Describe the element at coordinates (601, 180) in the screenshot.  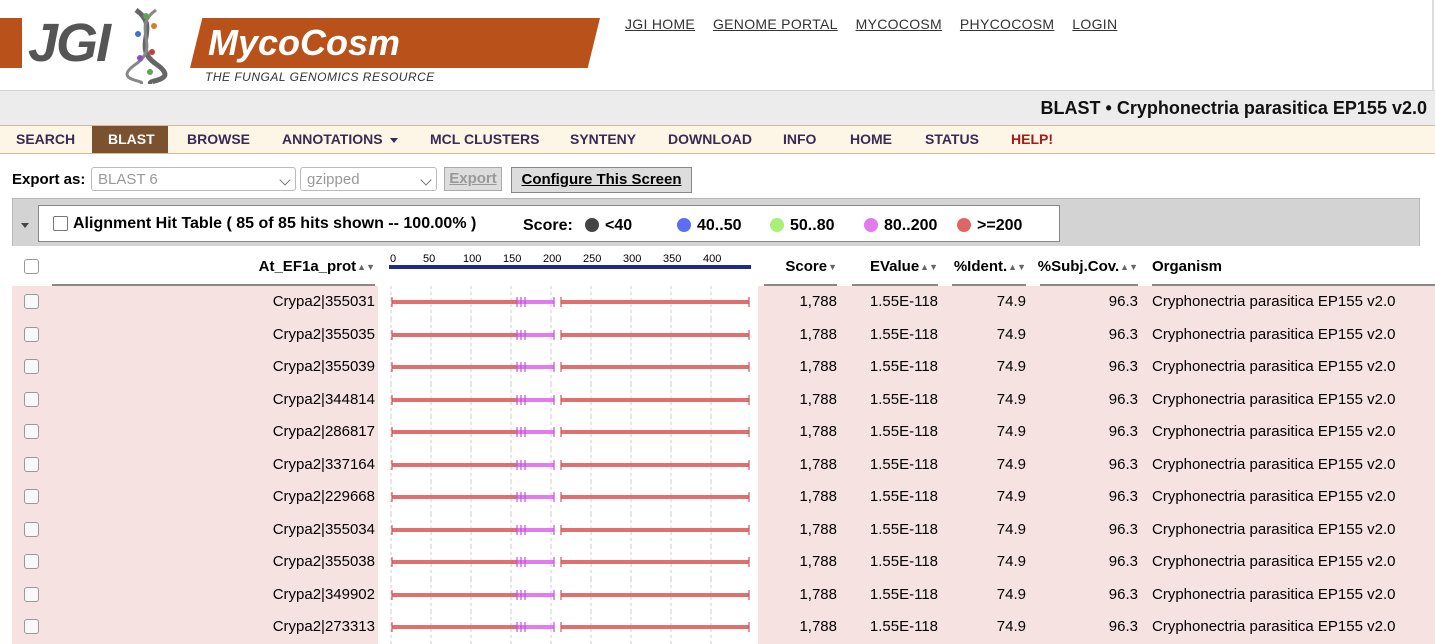
I see `configure-screen-button: Configure This Screen` at that location.